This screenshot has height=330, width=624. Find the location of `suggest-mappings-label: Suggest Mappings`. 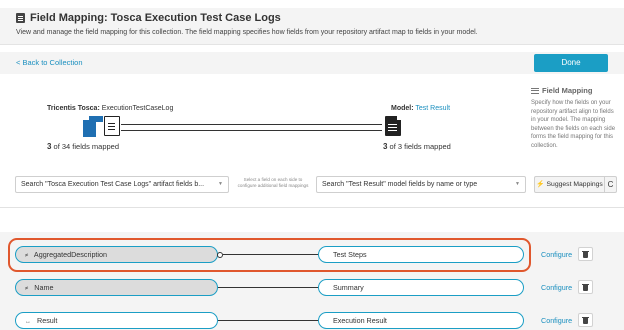

suggest-mappings-label: Suggest Mappings is located at coordinates (574, 184).